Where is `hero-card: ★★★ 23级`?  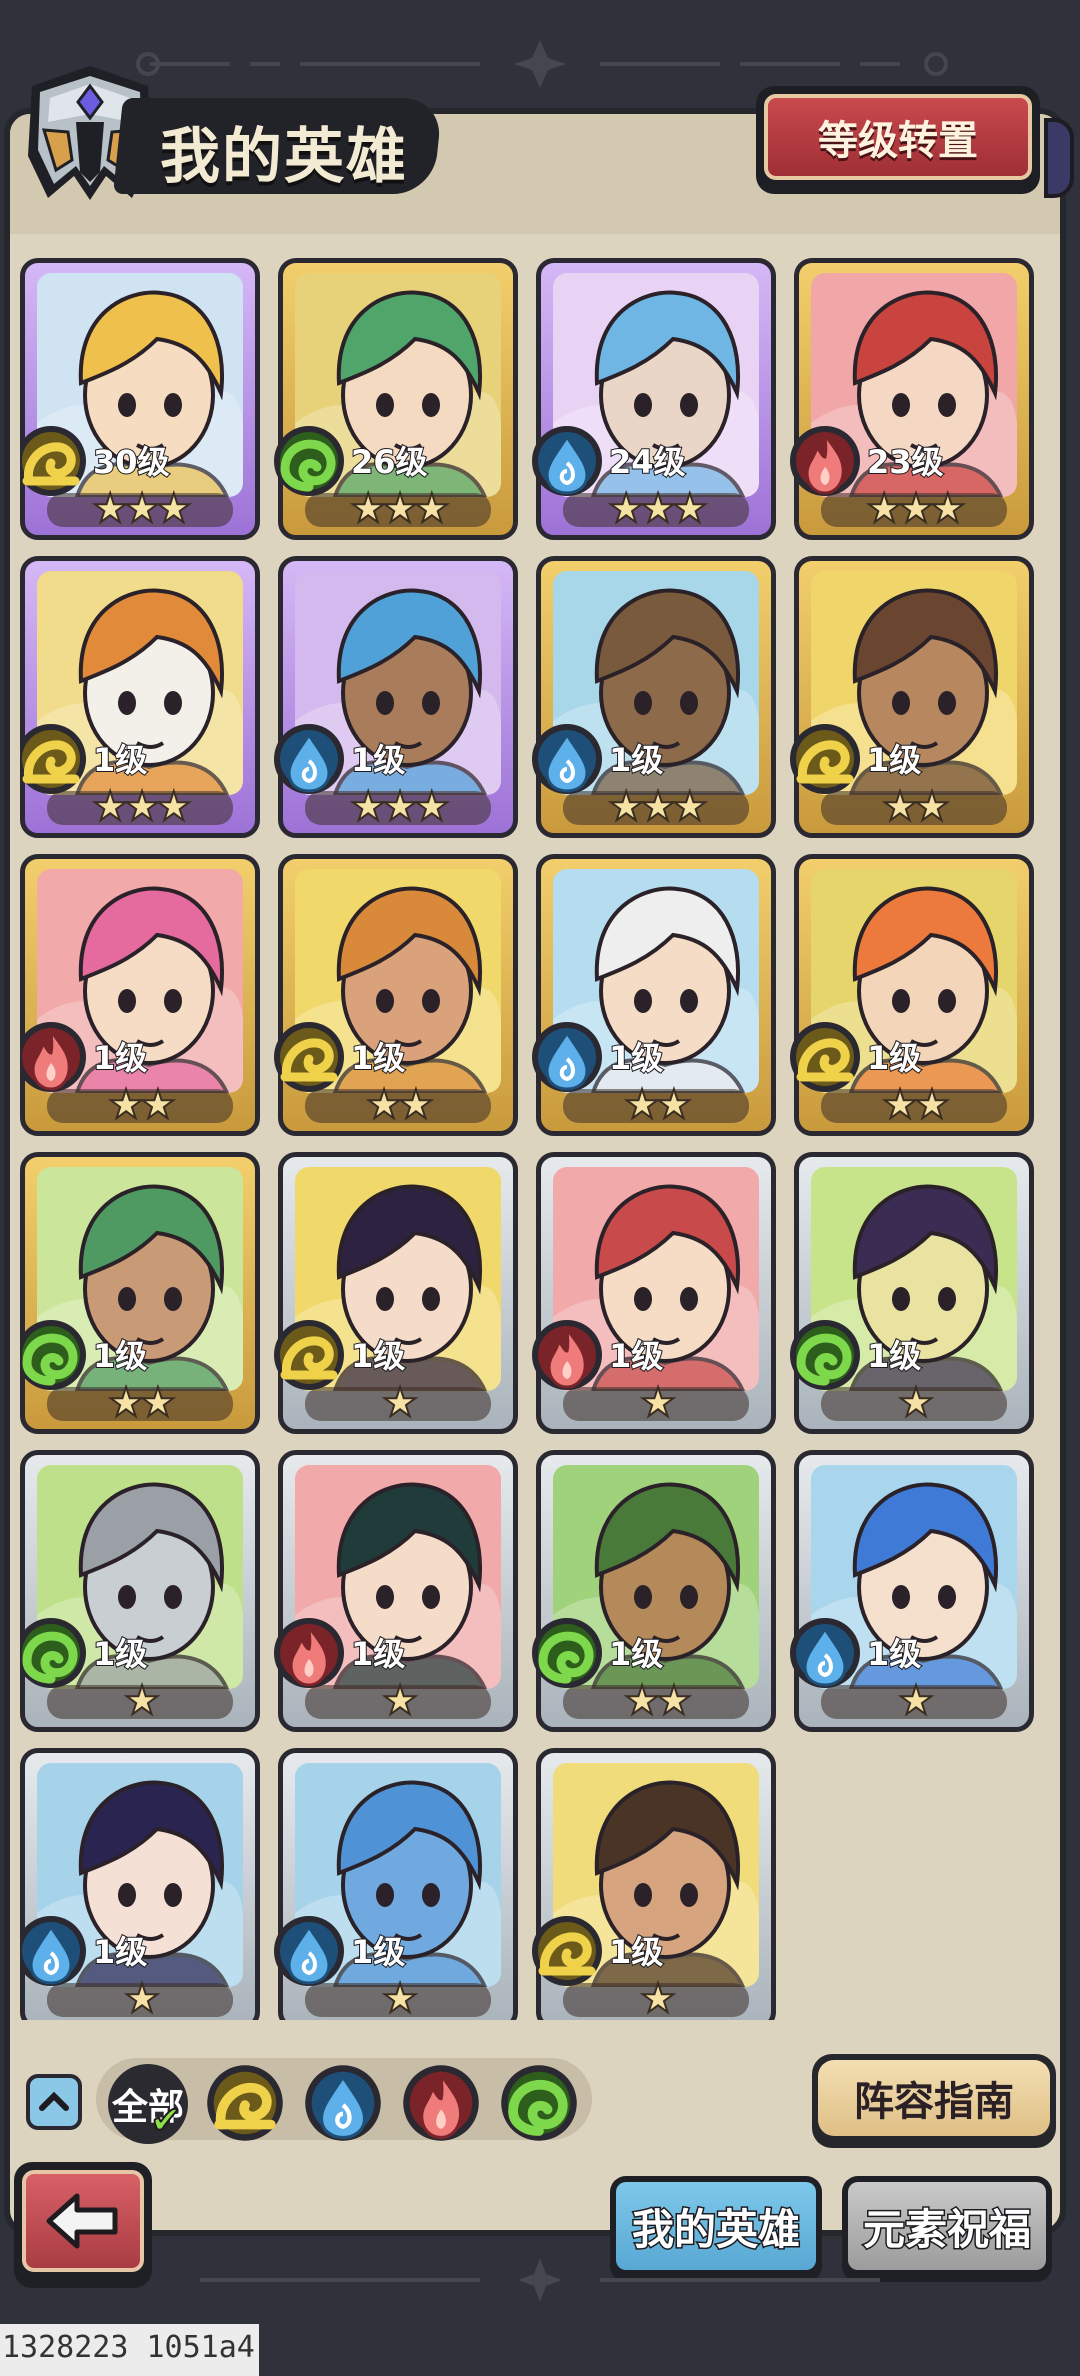 hero-card: ★★★ 23级 is located at coordinates (912, 399).